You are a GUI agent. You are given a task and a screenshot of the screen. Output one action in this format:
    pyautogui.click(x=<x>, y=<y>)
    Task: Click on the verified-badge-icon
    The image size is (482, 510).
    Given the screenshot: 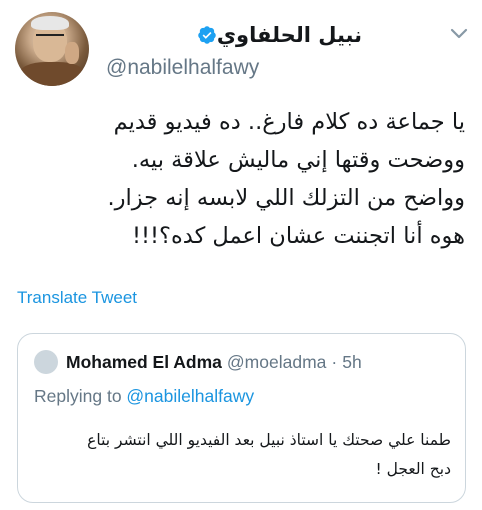 What is the action you would take?
    pyautogui.click(x=207, y=35)
    